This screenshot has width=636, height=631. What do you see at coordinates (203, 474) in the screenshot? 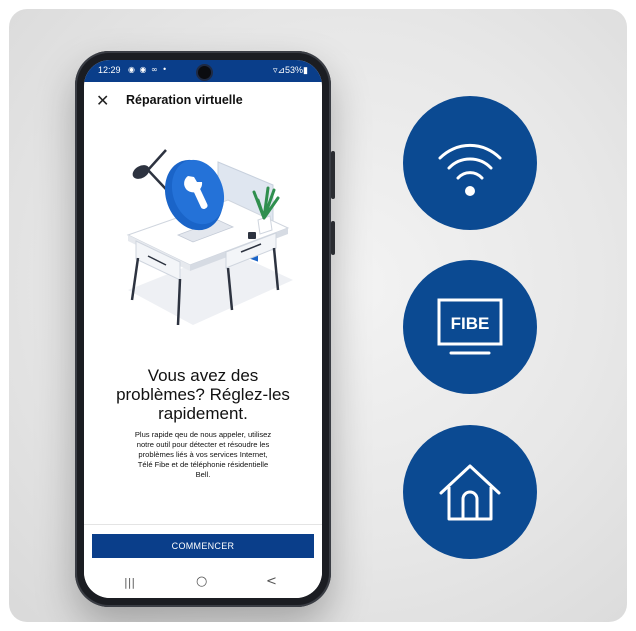
I see `description-line: Bell.` at bounding box center [203, 474].